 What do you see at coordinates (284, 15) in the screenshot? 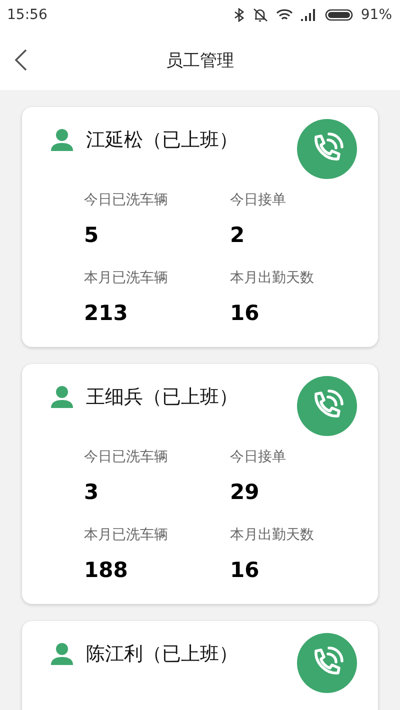
I see `wifi-icon` at bounding box center [284, 15].